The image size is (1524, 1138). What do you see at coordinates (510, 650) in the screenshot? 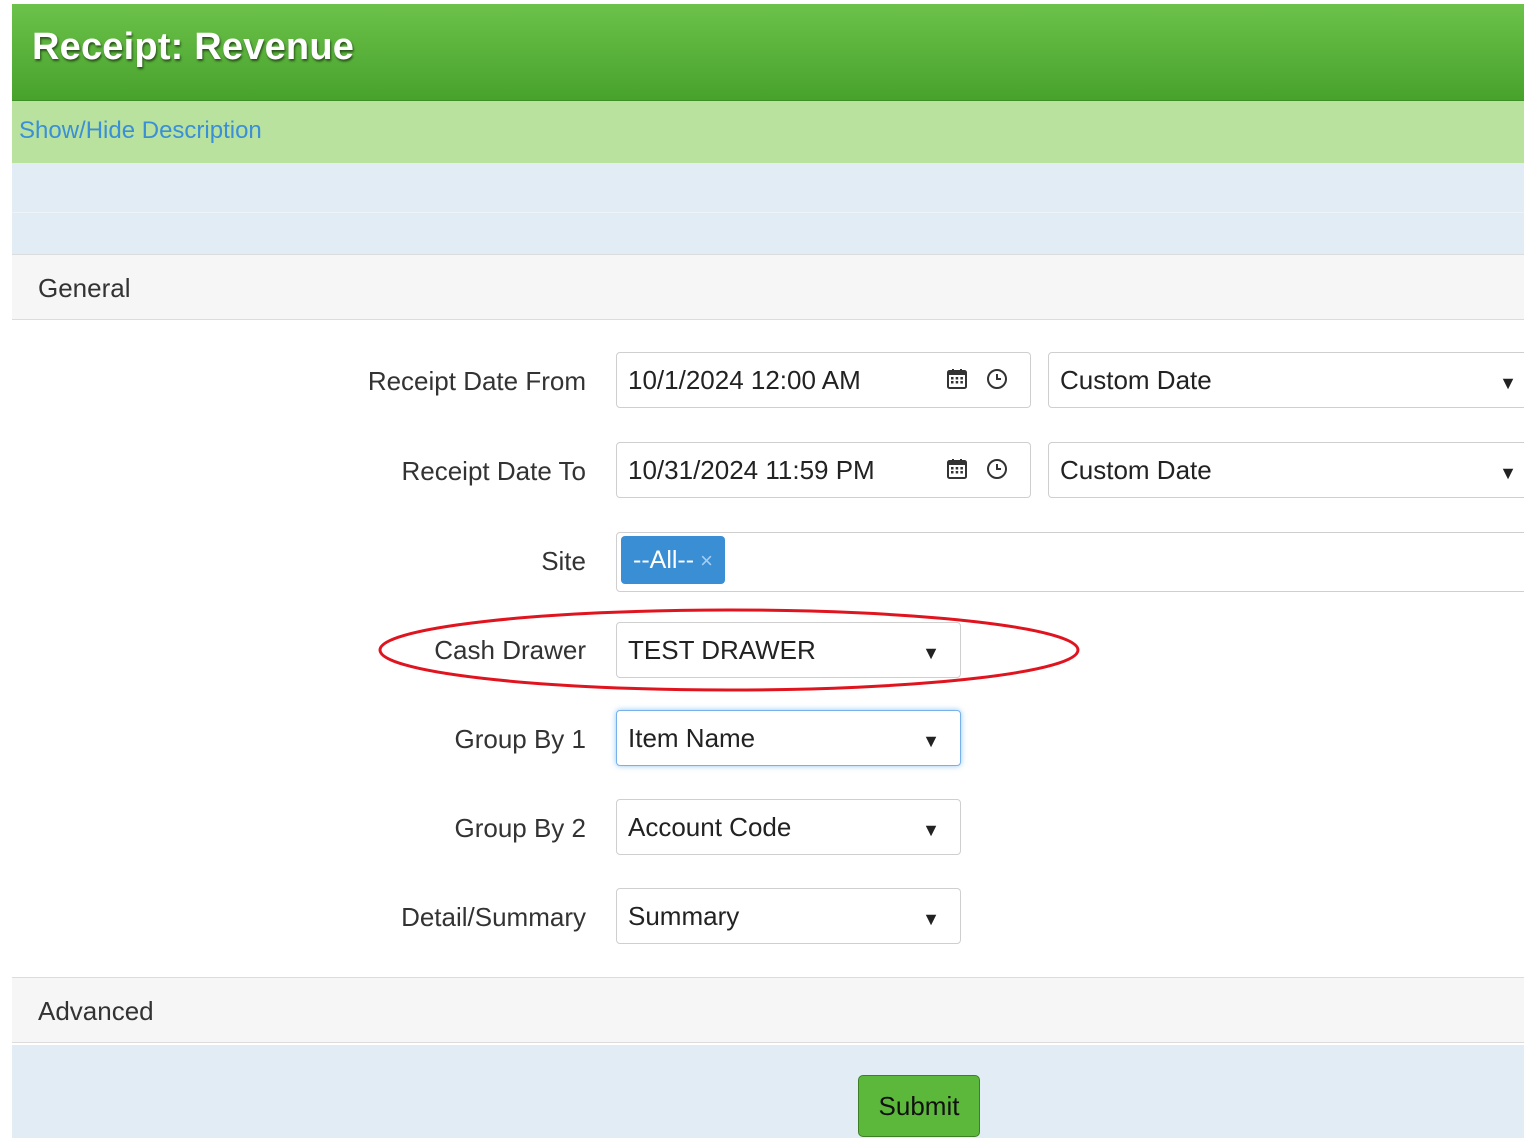
I see `cash-drawer-label: Cash Drawer` at bounding box center [510, 650].